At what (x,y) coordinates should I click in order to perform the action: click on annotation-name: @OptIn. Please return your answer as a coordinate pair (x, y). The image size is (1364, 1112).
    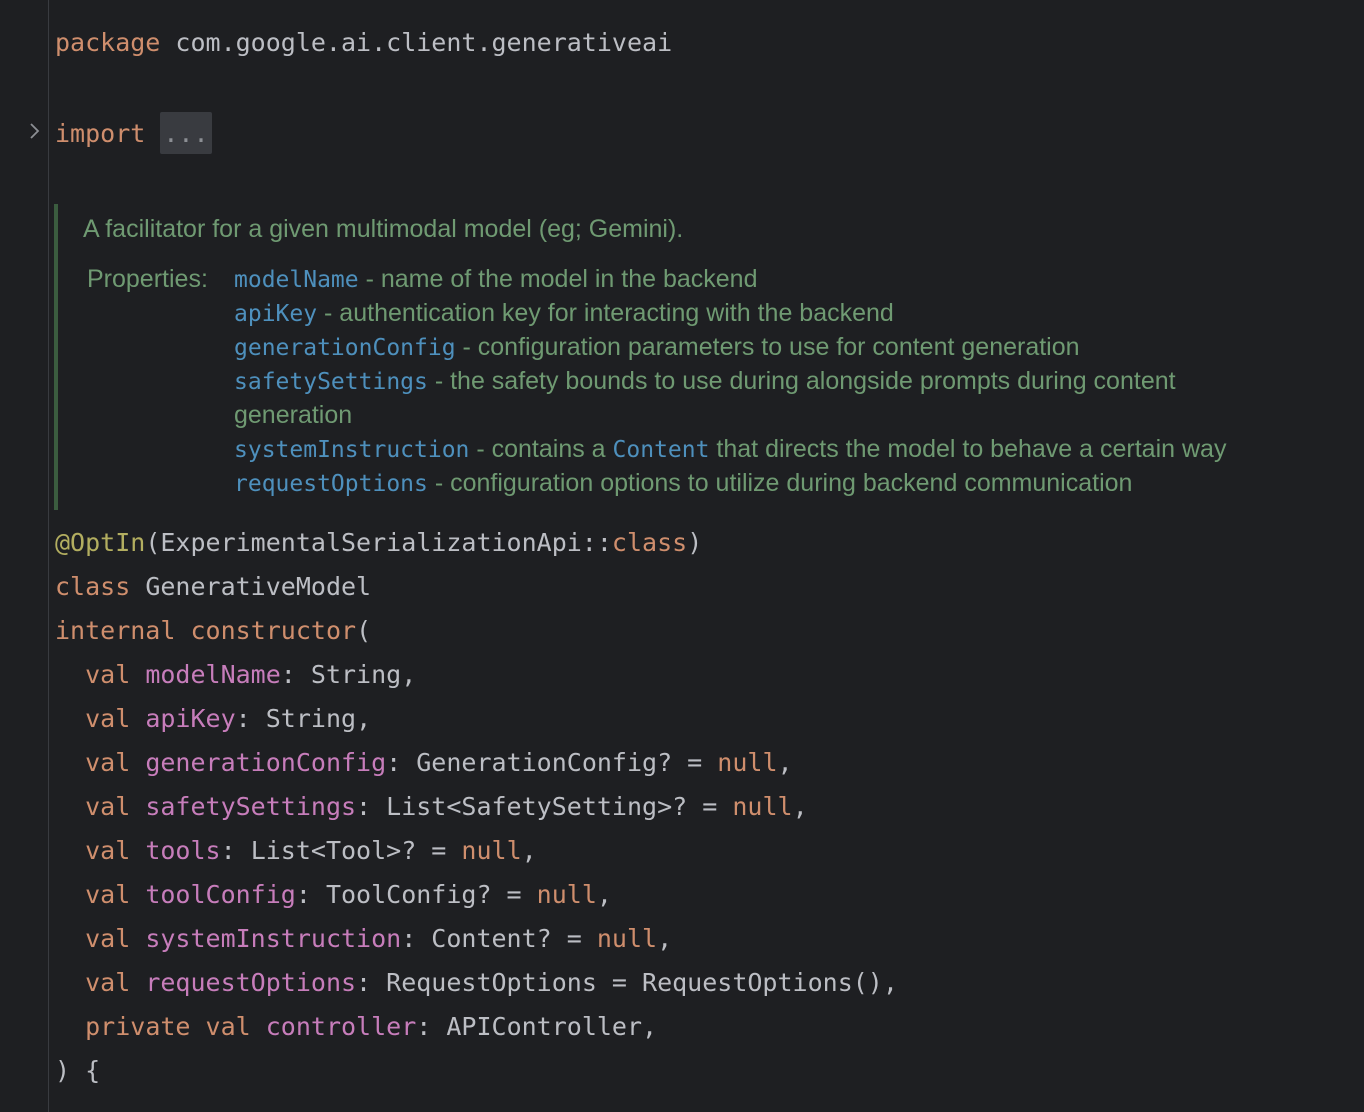
    Looking at the image, I should click on (100, 542).